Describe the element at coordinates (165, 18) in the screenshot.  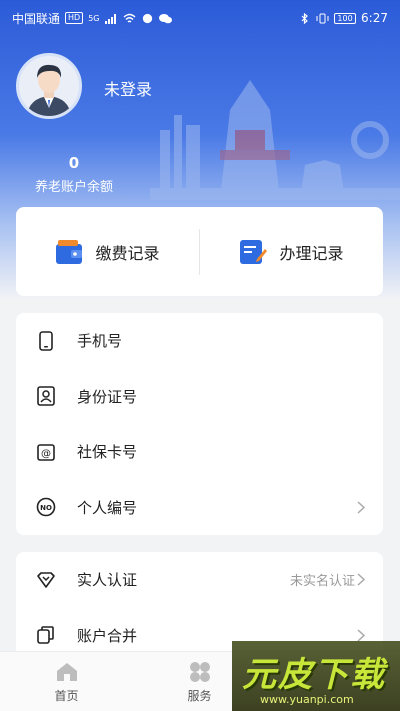
I see `wechat-icon` at that location.